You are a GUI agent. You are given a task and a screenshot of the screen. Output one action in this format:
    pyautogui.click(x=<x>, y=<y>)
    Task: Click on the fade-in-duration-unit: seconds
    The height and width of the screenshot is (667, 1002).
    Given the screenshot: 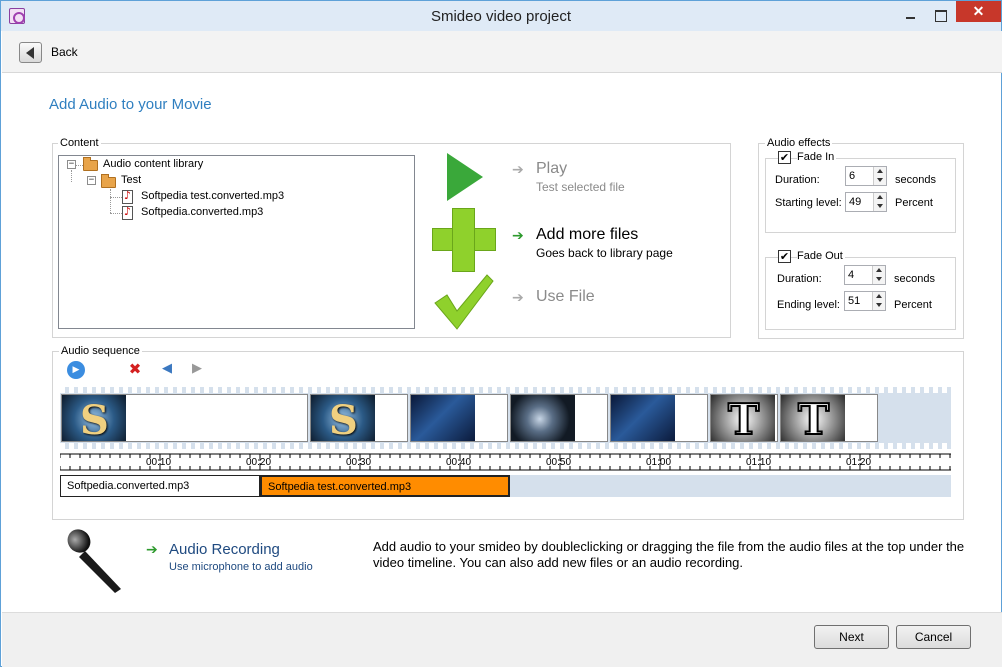 What is the action you would take?
    pyautogui.click(x=915, y=180)
    